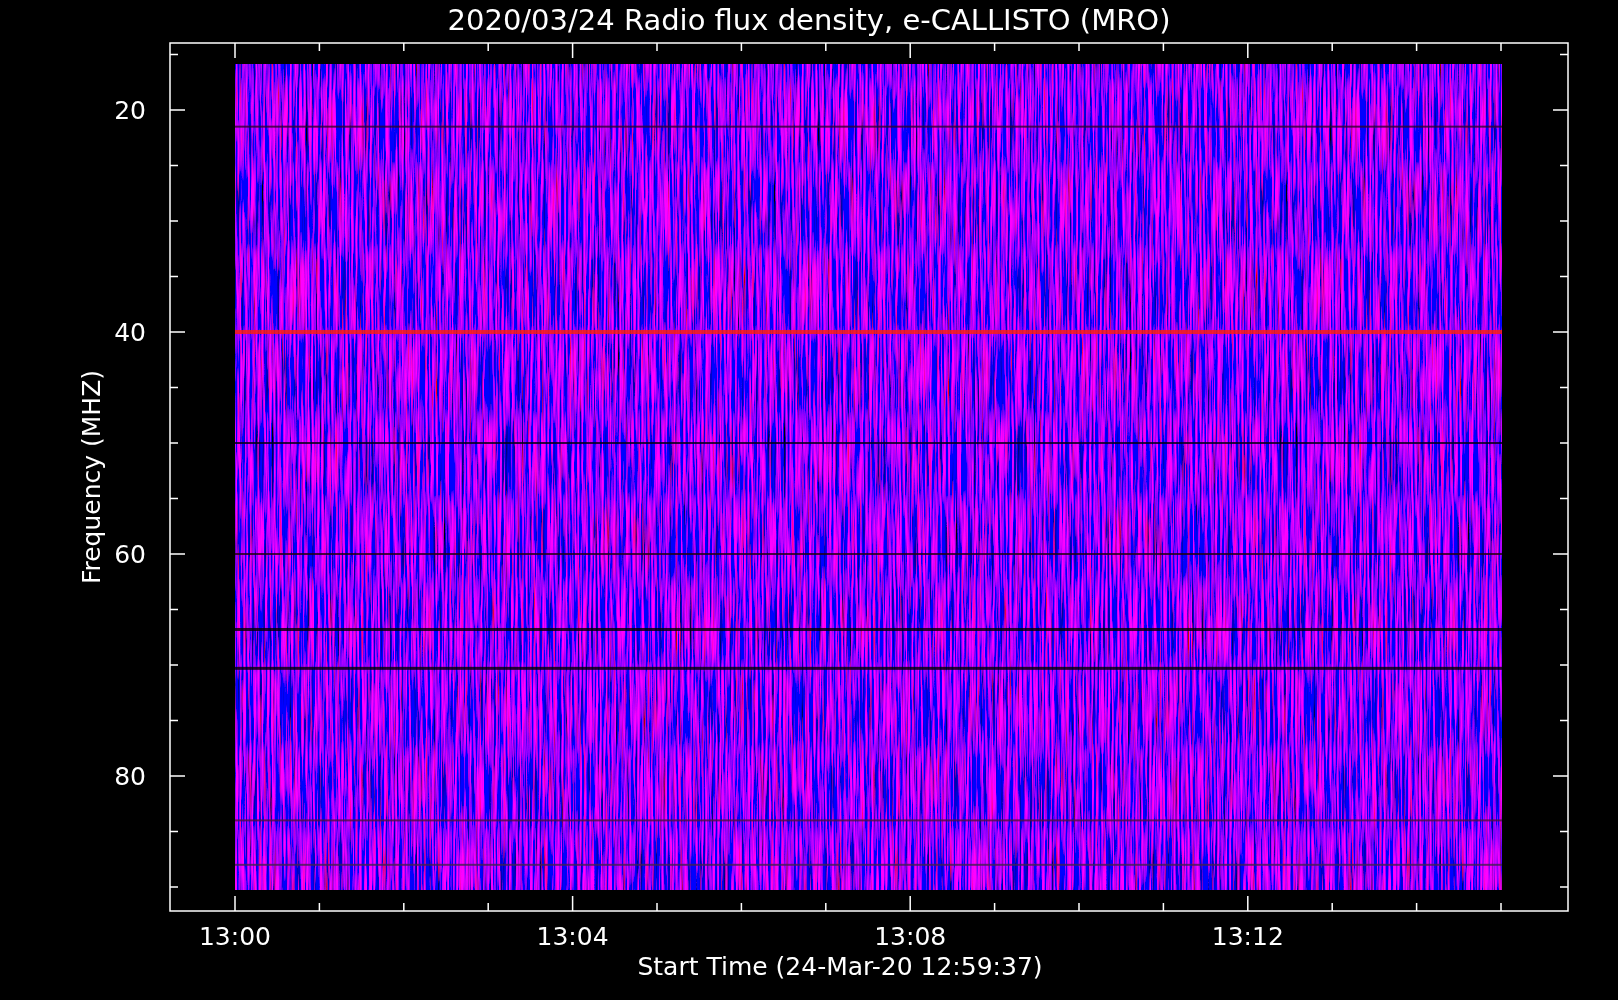 The height and width of the screenshot is (1000, 1618). What do you see at coordinates (130, 332) in the screenshot?
I see `tick-label: 40` at bounding box center [130, 332].